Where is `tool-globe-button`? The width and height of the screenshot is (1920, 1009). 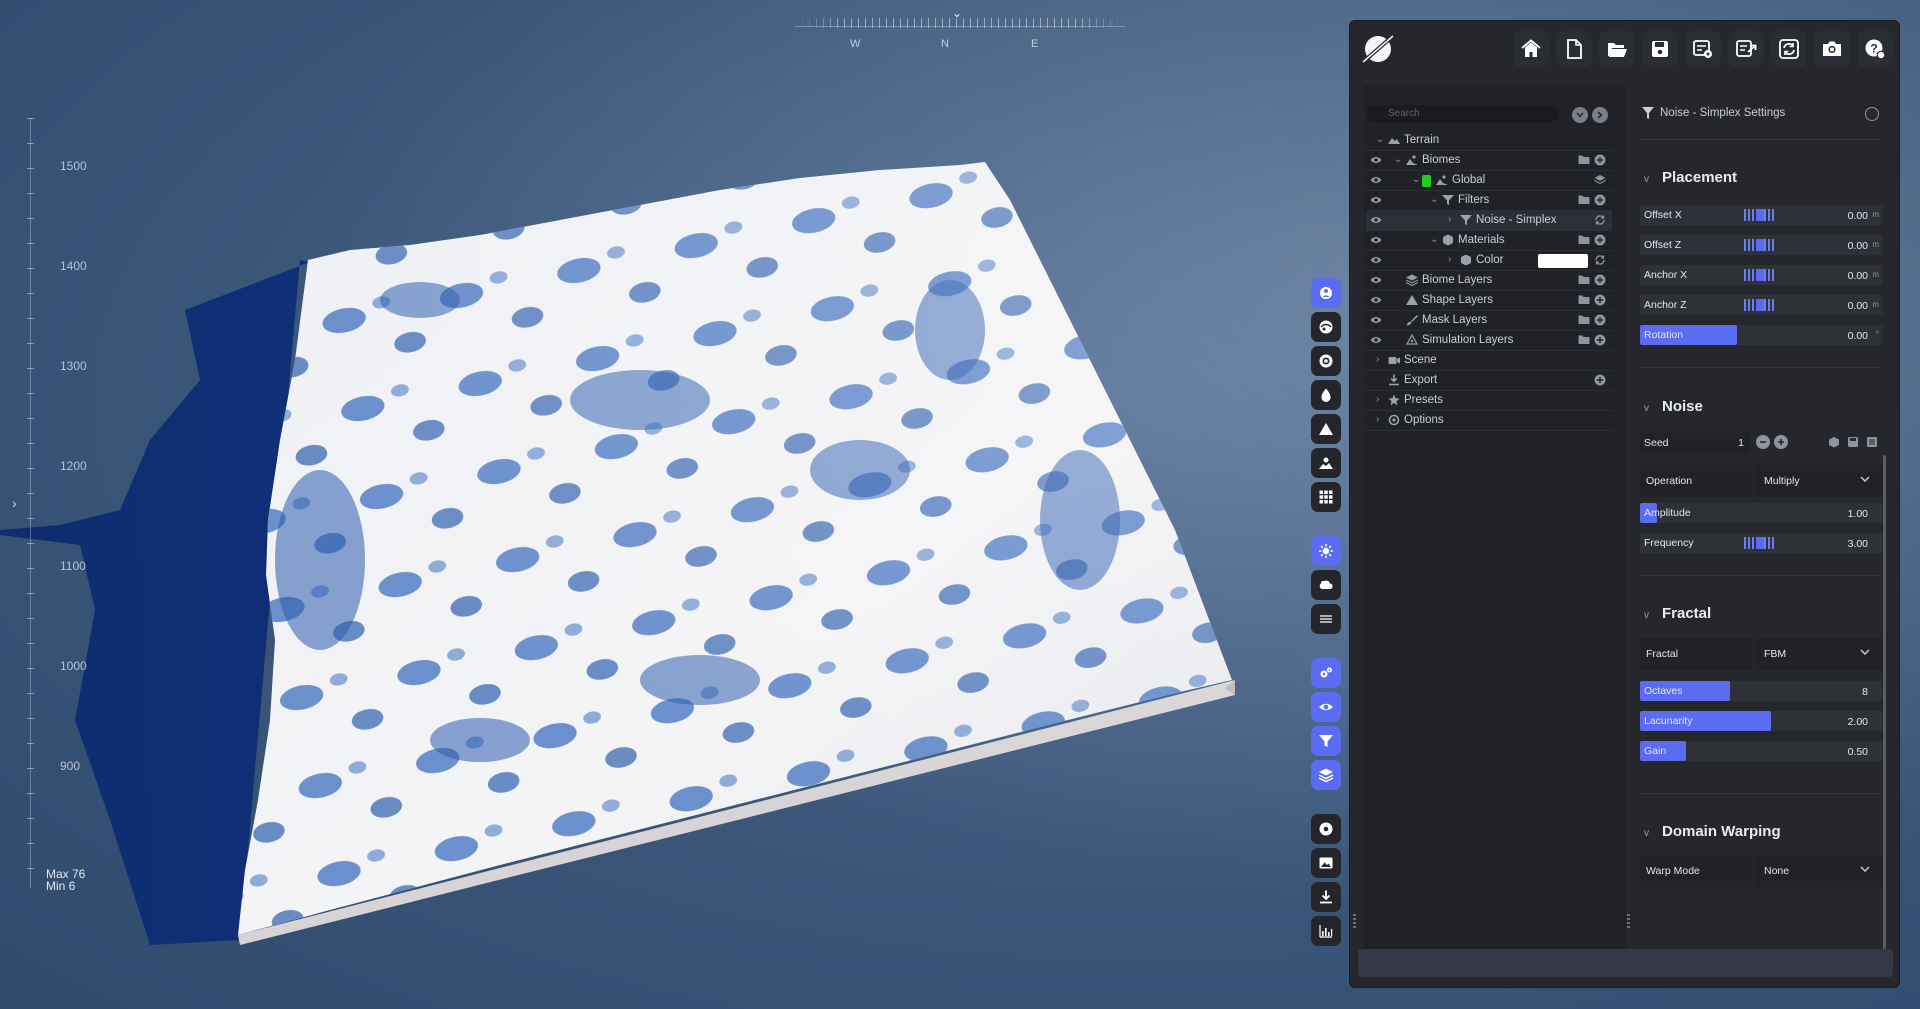 tool-globe-button is located at coordinates (1326, 327).